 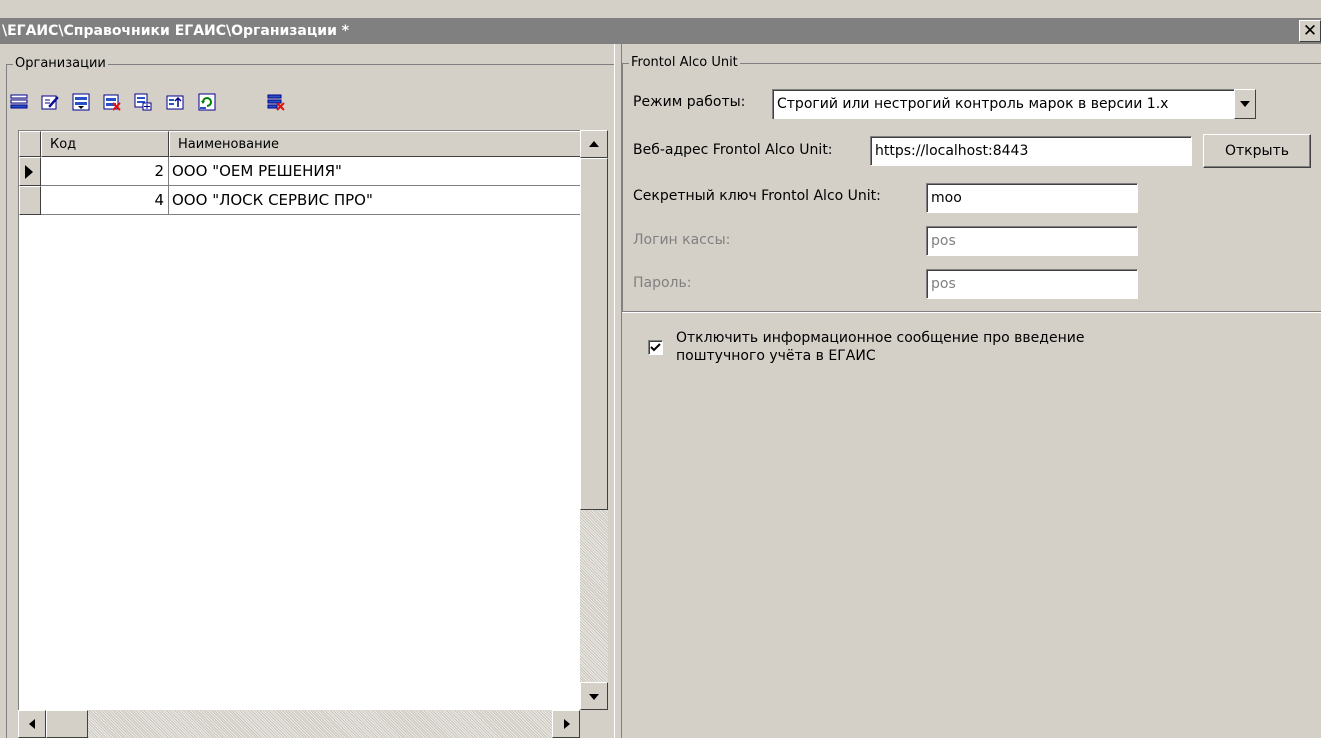 I want to click on secret-label: Секретный ключ Frontol Alco Unit:, so click(x=757, y=196).